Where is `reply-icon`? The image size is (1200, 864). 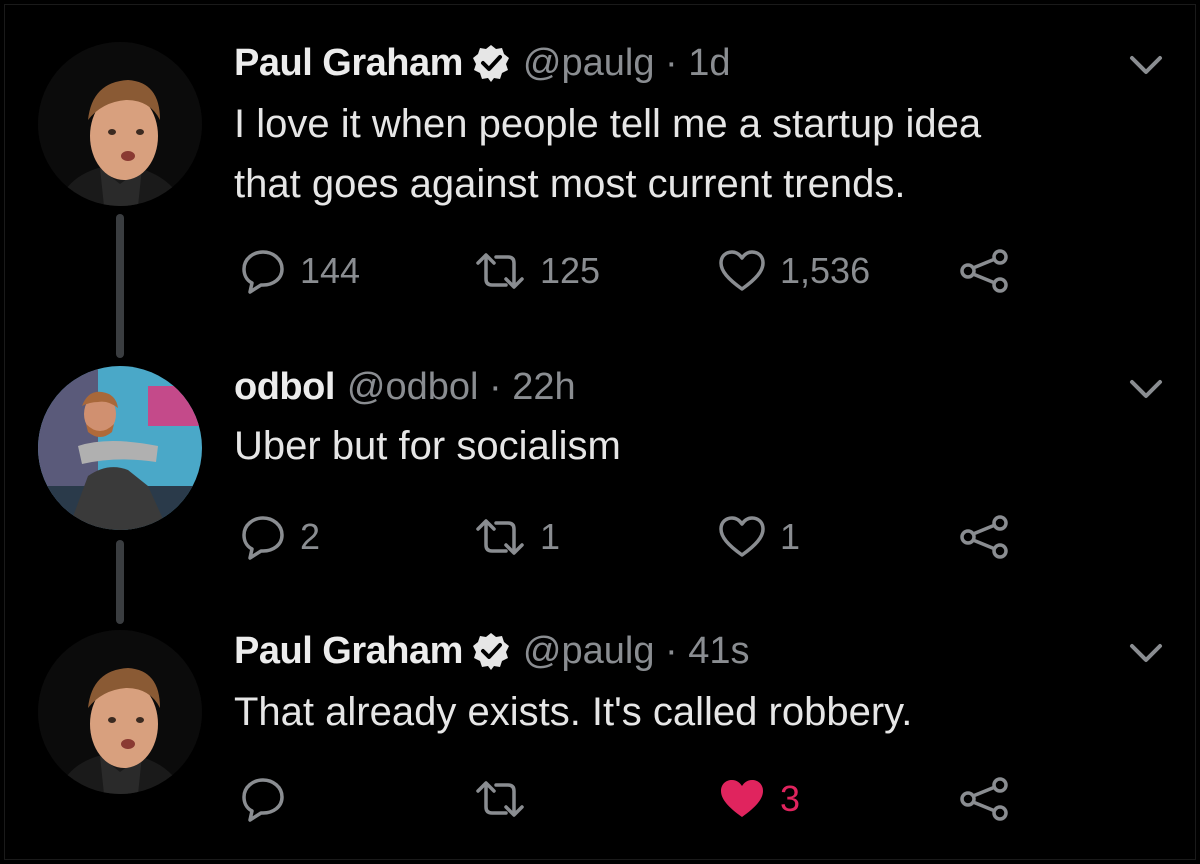
reply-icon is located at coordinates (263, 800).